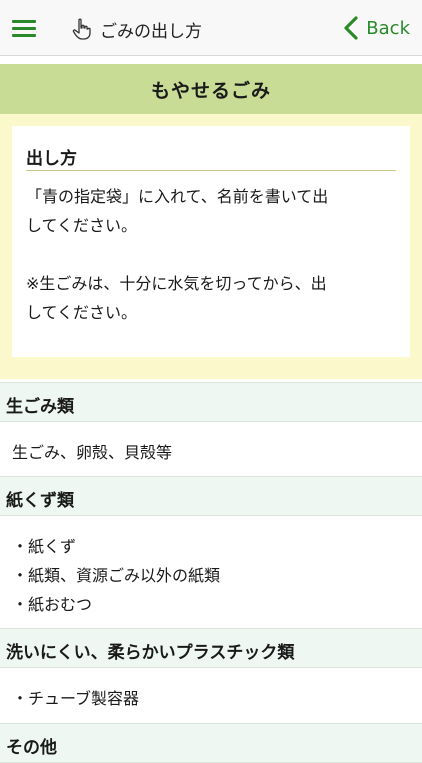  Describe the element at coordinates (211, 448) in the screenshot. I see `section-body-food-waste: 生ごみ、卵殻、貝殻等` at that location.